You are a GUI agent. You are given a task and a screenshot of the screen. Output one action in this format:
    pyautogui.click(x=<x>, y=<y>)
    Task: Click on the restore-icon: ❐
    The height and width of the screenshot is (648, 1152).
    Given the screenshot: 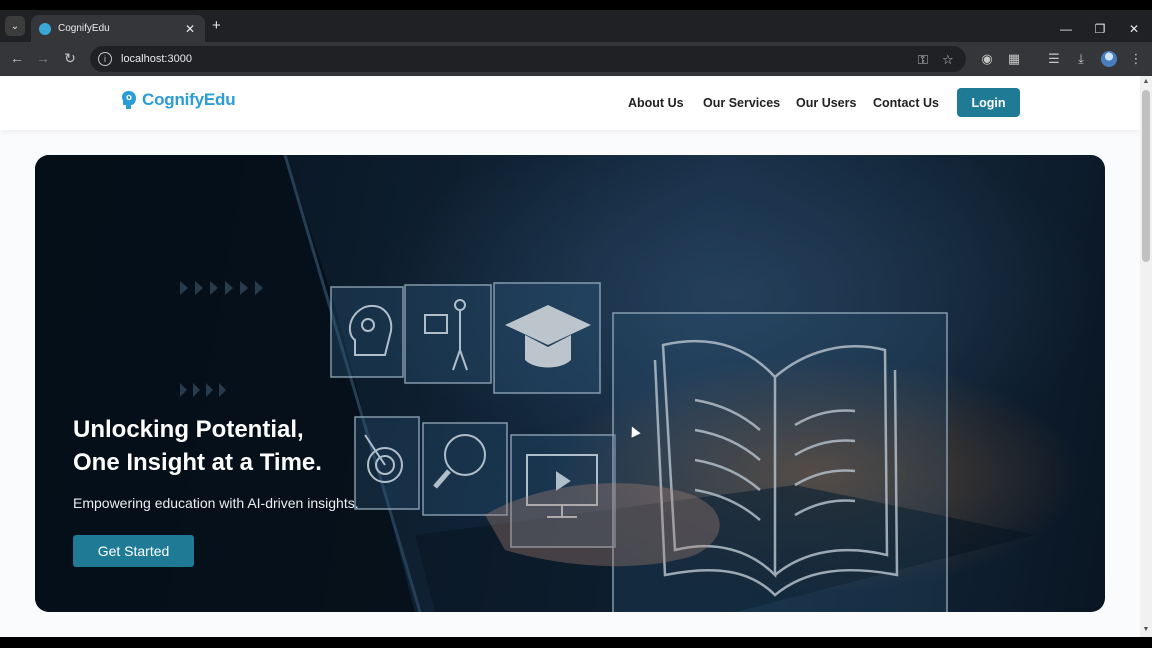 What is the action you would take?
    pyautogui.click(x=1100, y=29)
    